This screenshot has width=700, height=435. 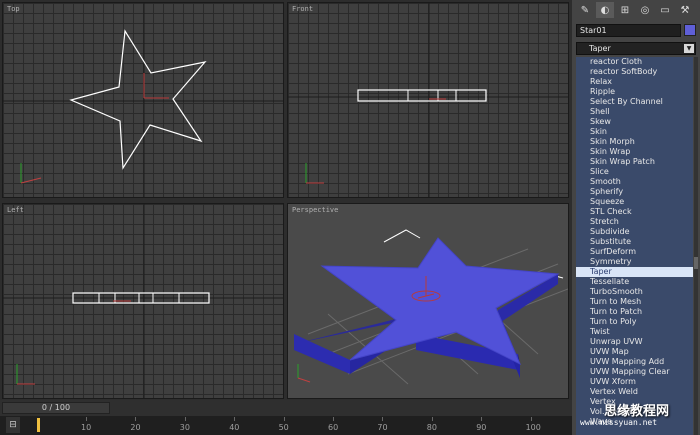 I want to click on modifier-list-item: Unwrap UVW, so click(x=634, y=342).